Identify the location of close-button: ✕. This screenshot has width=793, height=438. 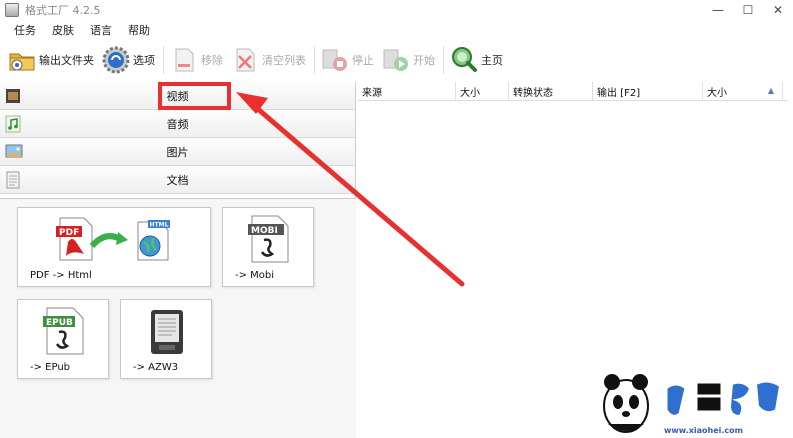
(778, 10).